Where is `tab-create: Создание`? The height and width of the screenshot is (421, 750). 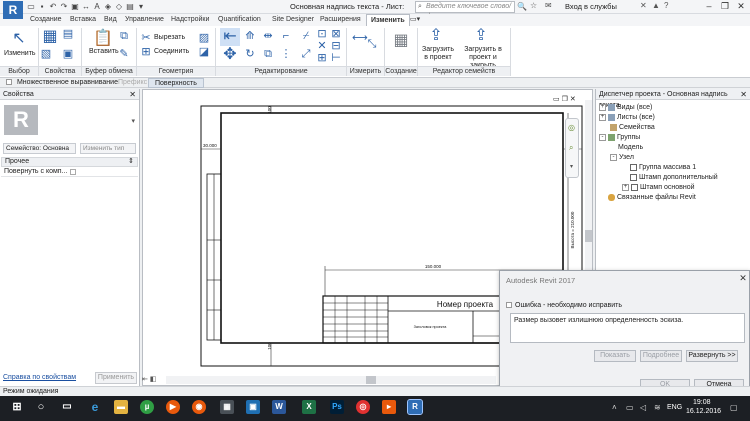 tab-create: Создание is located at coordinates (46, 20).